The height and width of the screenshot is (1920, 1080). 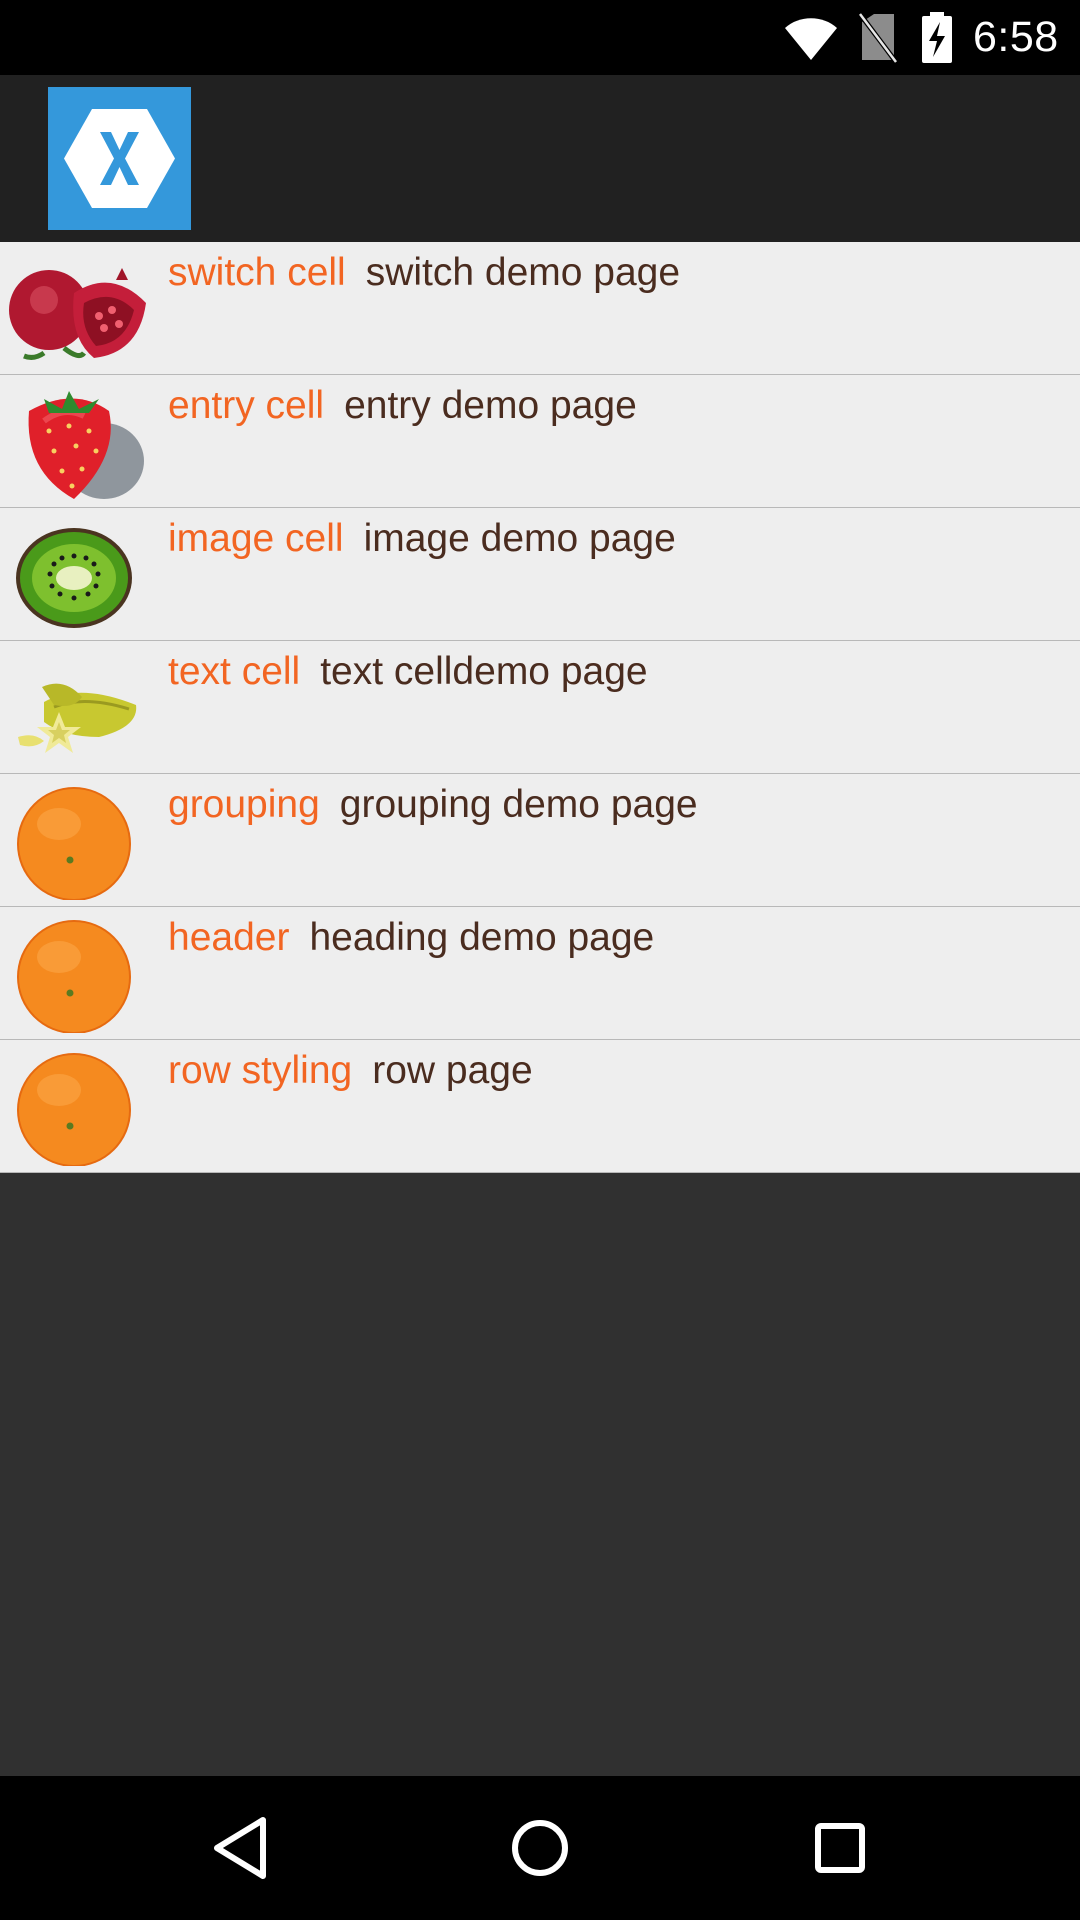 I want to click on list-item: grouping grouping demo page, so click(x=540, y=840).